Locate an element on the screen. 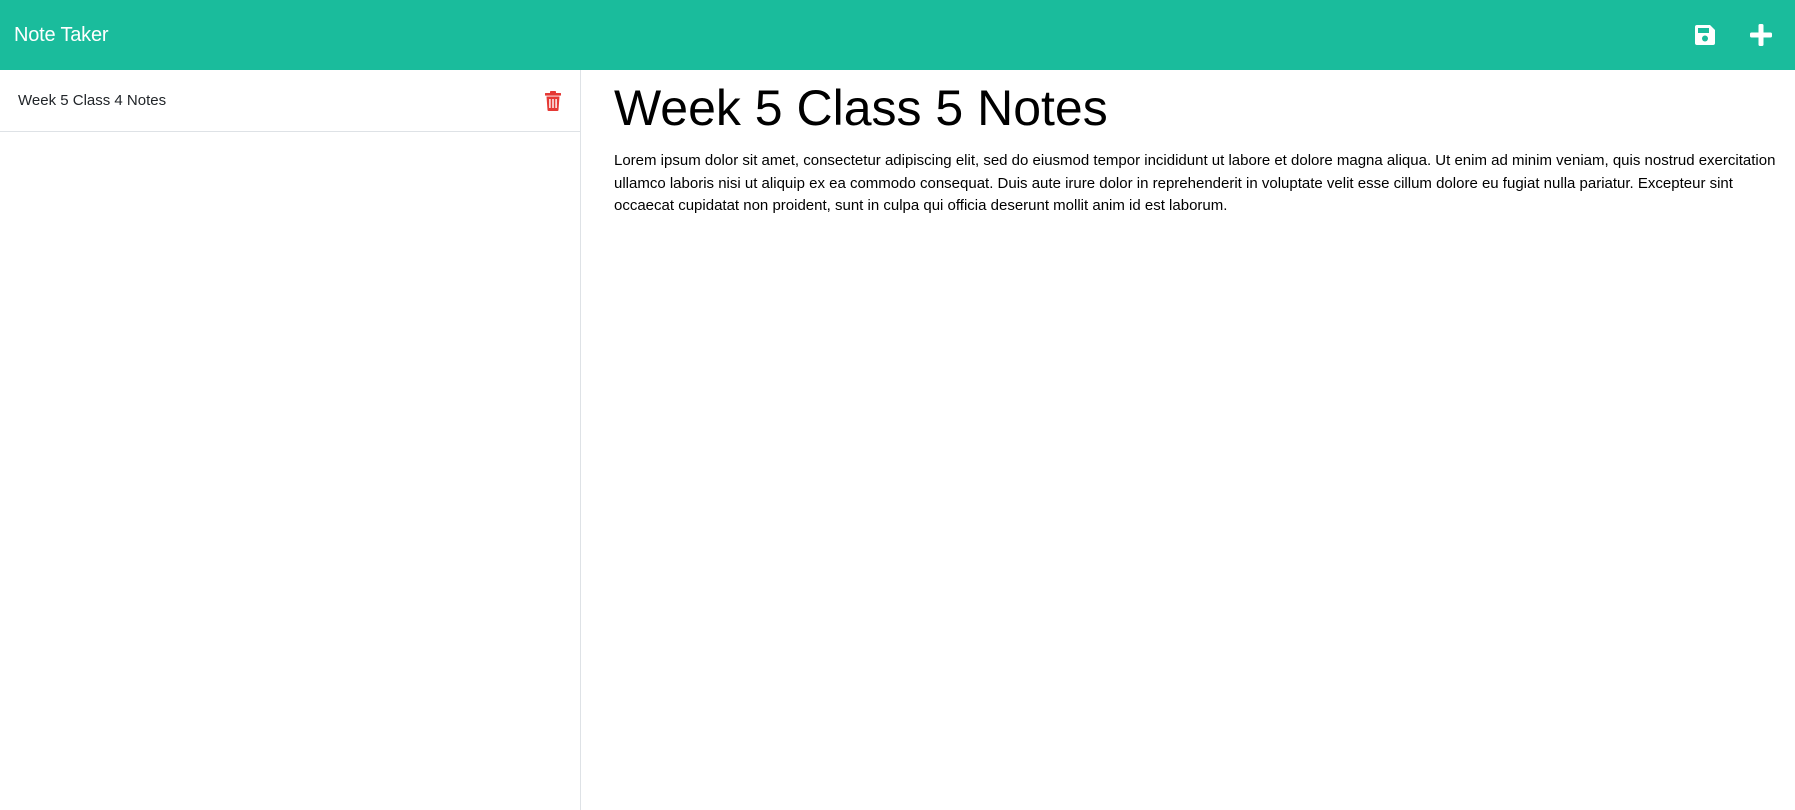 The width and height of the screenshot is (1795, 810). list-item: Week 5 Class 4 Notes is located at coordinates (290, 101).